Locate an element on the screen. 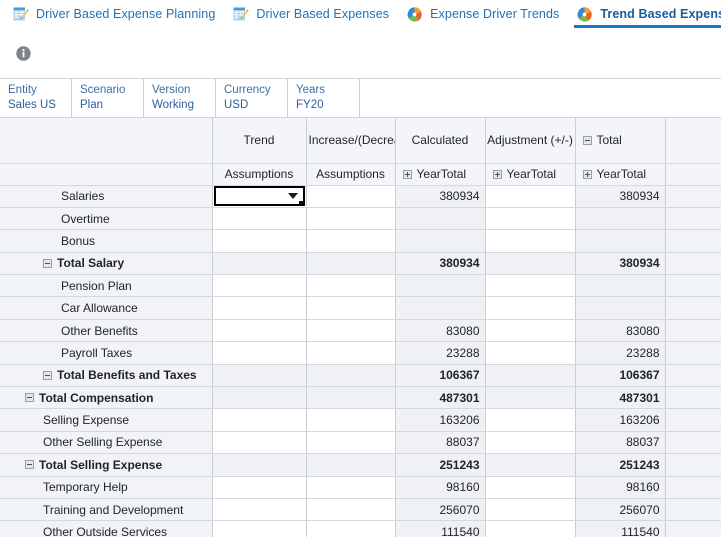 This screenshot has height=537, width=721. row-header-cell: Total Selling Expense is located at coordinates (106, 465).